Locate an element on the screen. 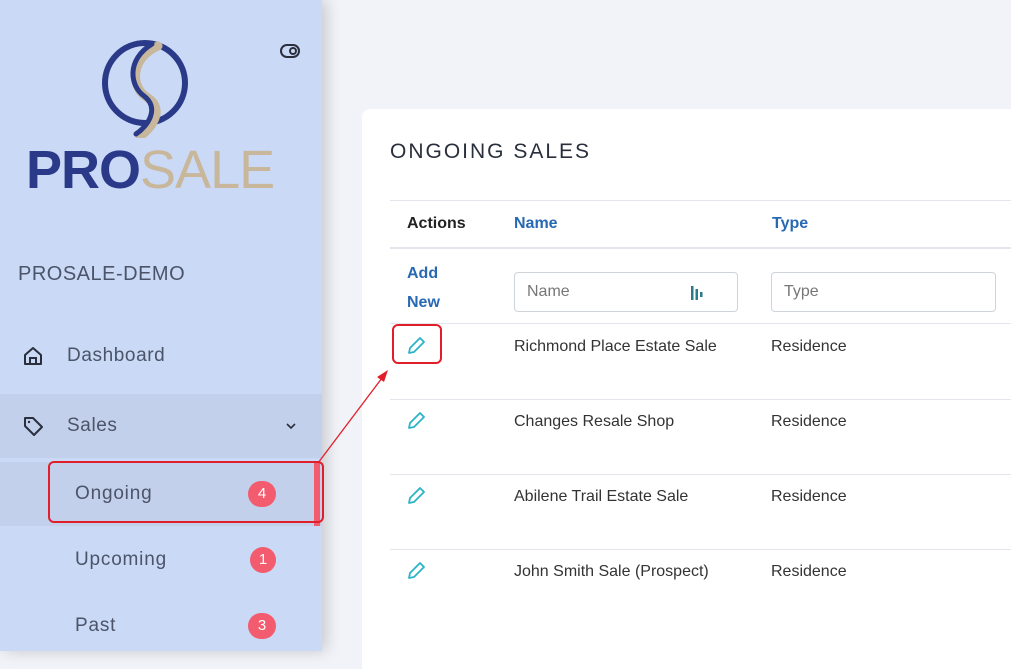 The height and width of the screenshot is (669, 1011). sale-name: Changes Resale Shop is located at coordinates (594, 421).